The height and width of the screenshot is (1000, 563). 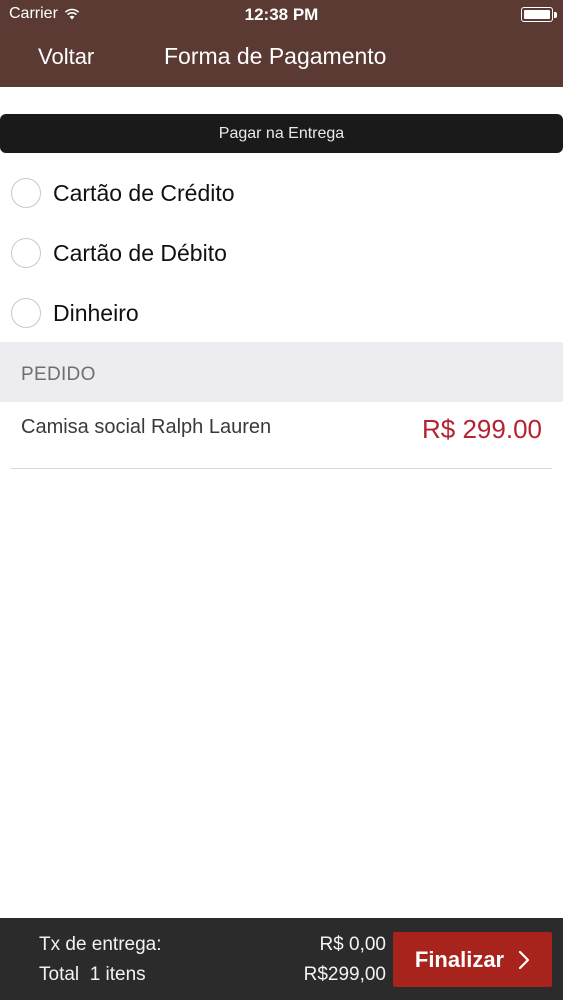 What do you see at coordinates (100, 944) in the screenshot?
I see `delivery-fee-label: Tx de entrega:` at bounding box center [100, 944].